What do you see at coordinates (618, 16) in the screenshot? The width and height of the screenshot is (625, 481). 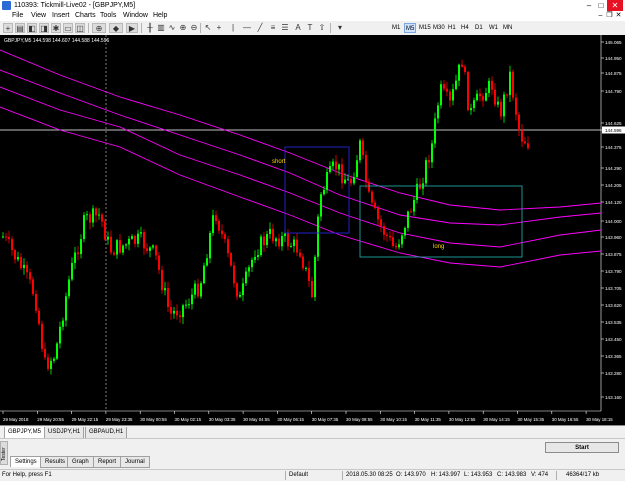 I see `mdi-close-button: ✕` at bounding box center [618, 16].